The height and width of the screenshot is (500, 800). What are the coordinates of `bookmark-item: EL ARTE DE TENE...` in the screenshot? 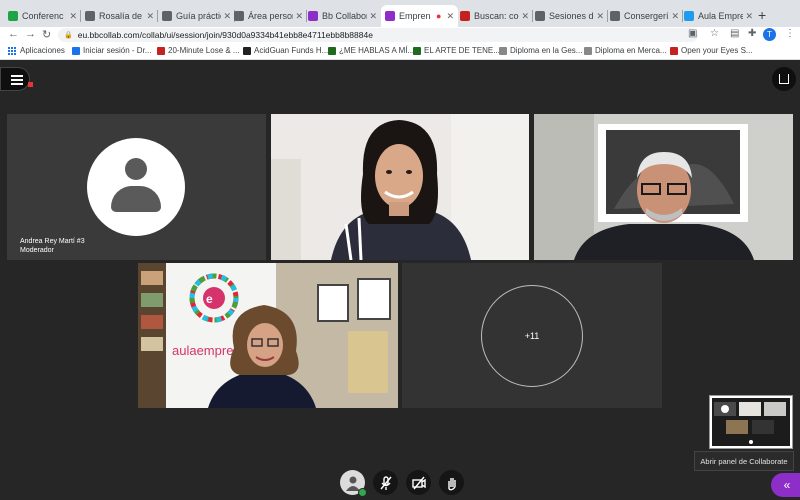 It's located at (456, 50).